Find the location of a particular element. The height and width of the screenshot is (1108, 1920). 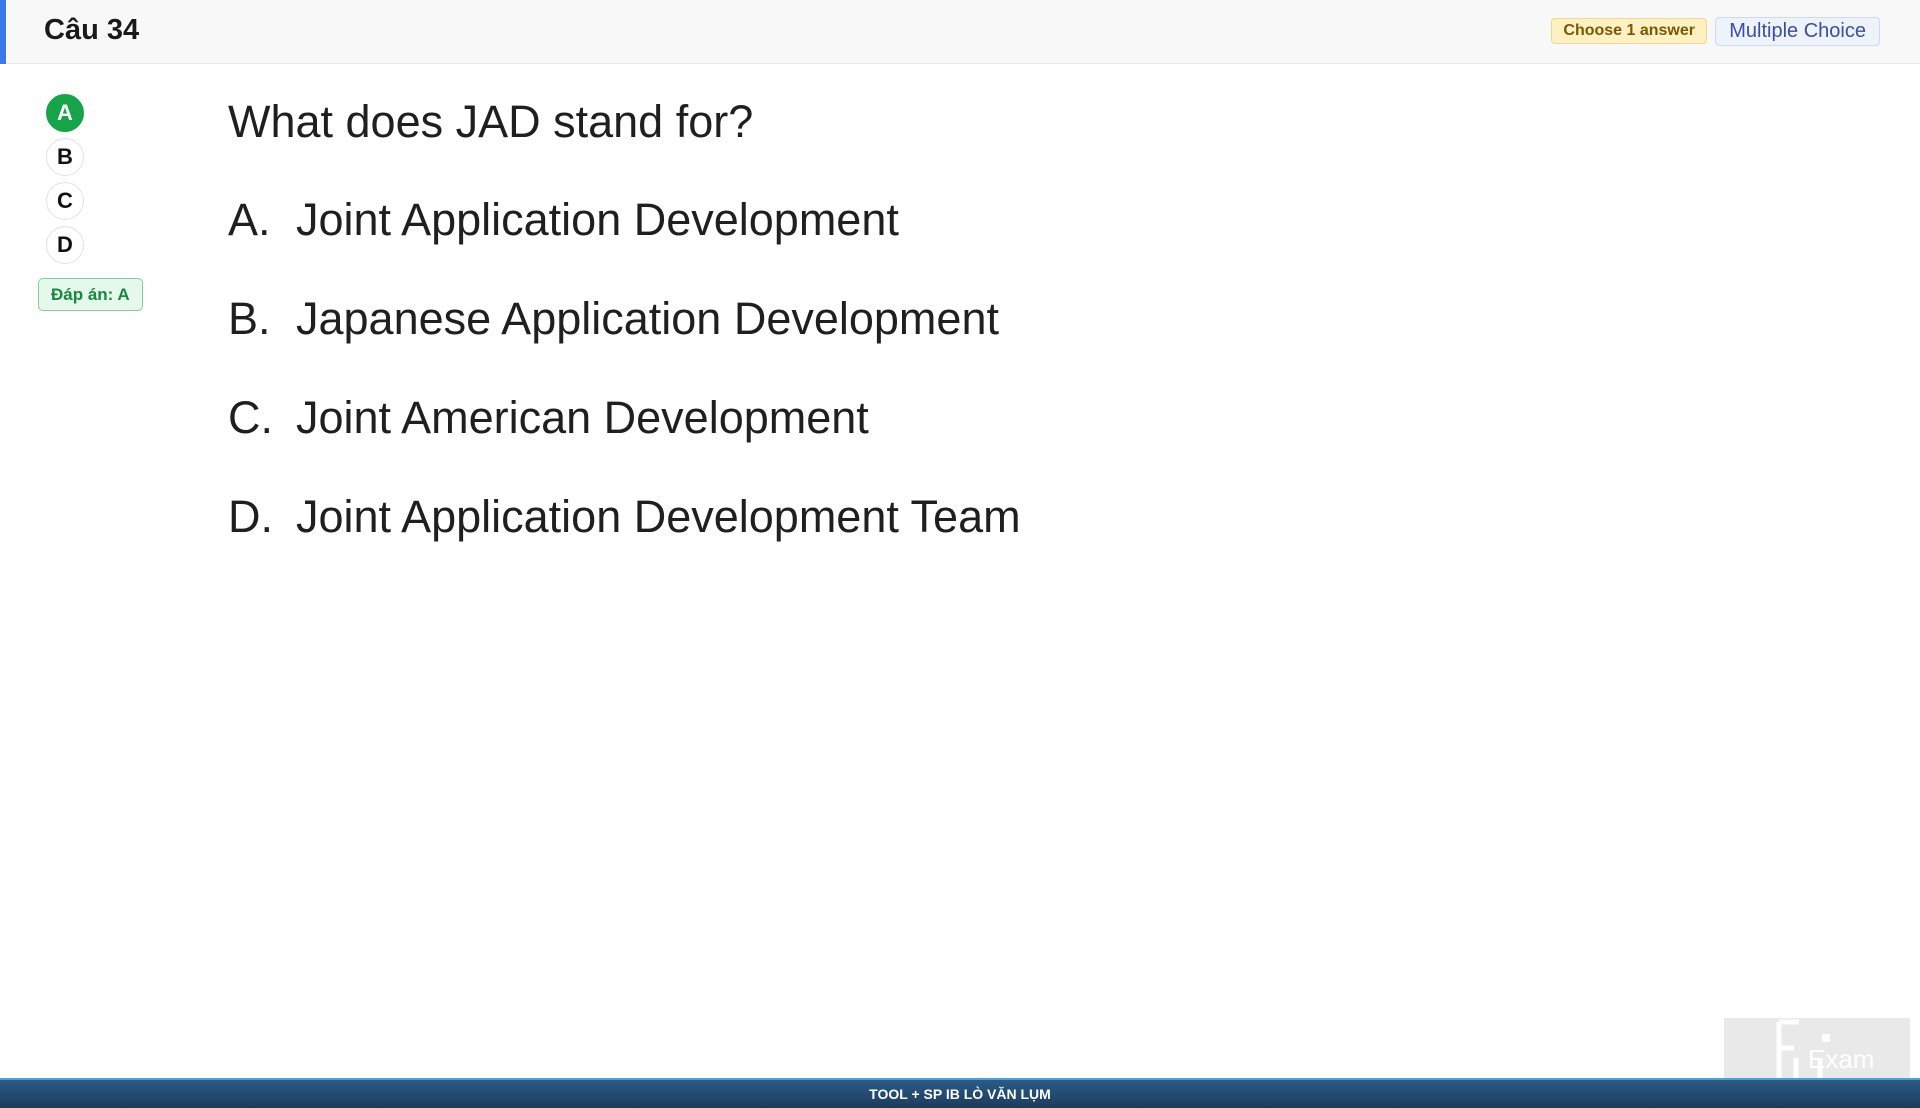

option-a-letter: A. is located at coordinates (249, 219).